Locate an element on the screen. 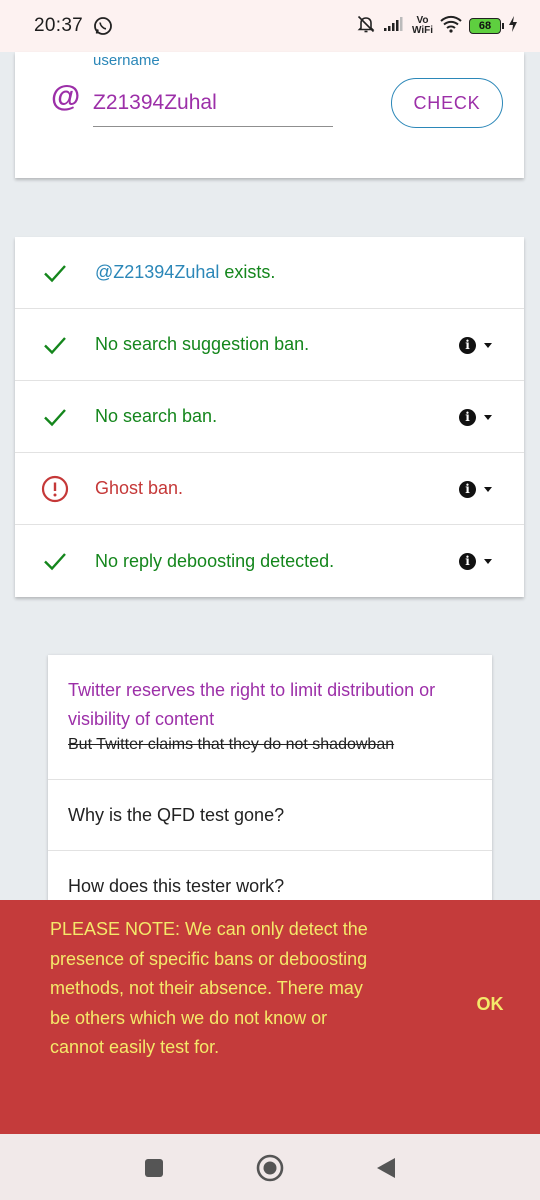 This screenshot has width=540, height=1200. result-text-exists: @Z21394Zuhal exists. is located at coordinates (185, 272).